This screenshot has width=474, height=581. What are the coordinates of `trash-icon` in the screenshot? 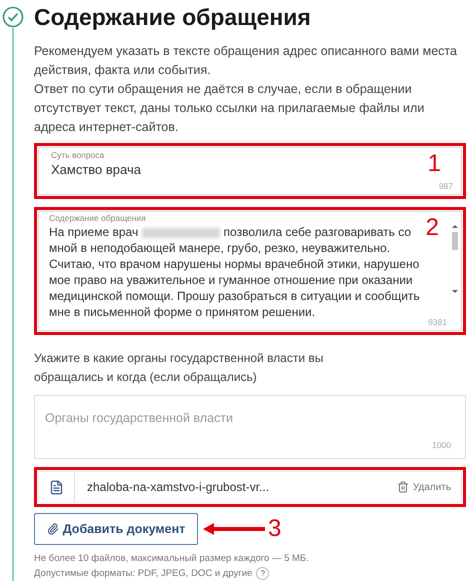 It's located at (402, 487).